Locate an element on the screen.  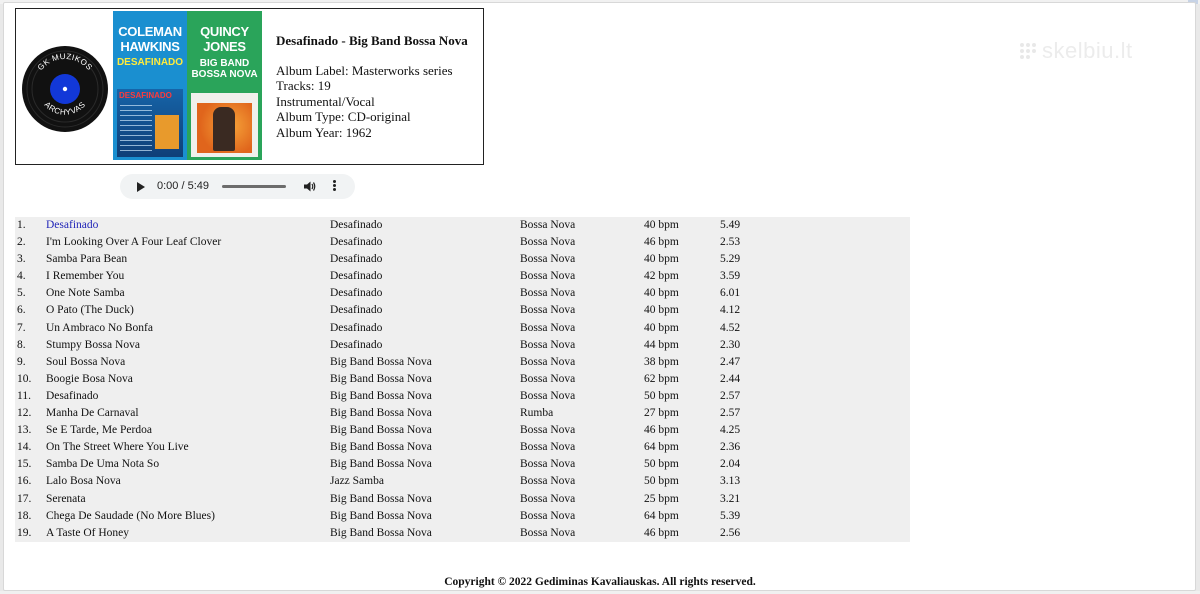
track-number: 5. is located at coordinates (21, 293).